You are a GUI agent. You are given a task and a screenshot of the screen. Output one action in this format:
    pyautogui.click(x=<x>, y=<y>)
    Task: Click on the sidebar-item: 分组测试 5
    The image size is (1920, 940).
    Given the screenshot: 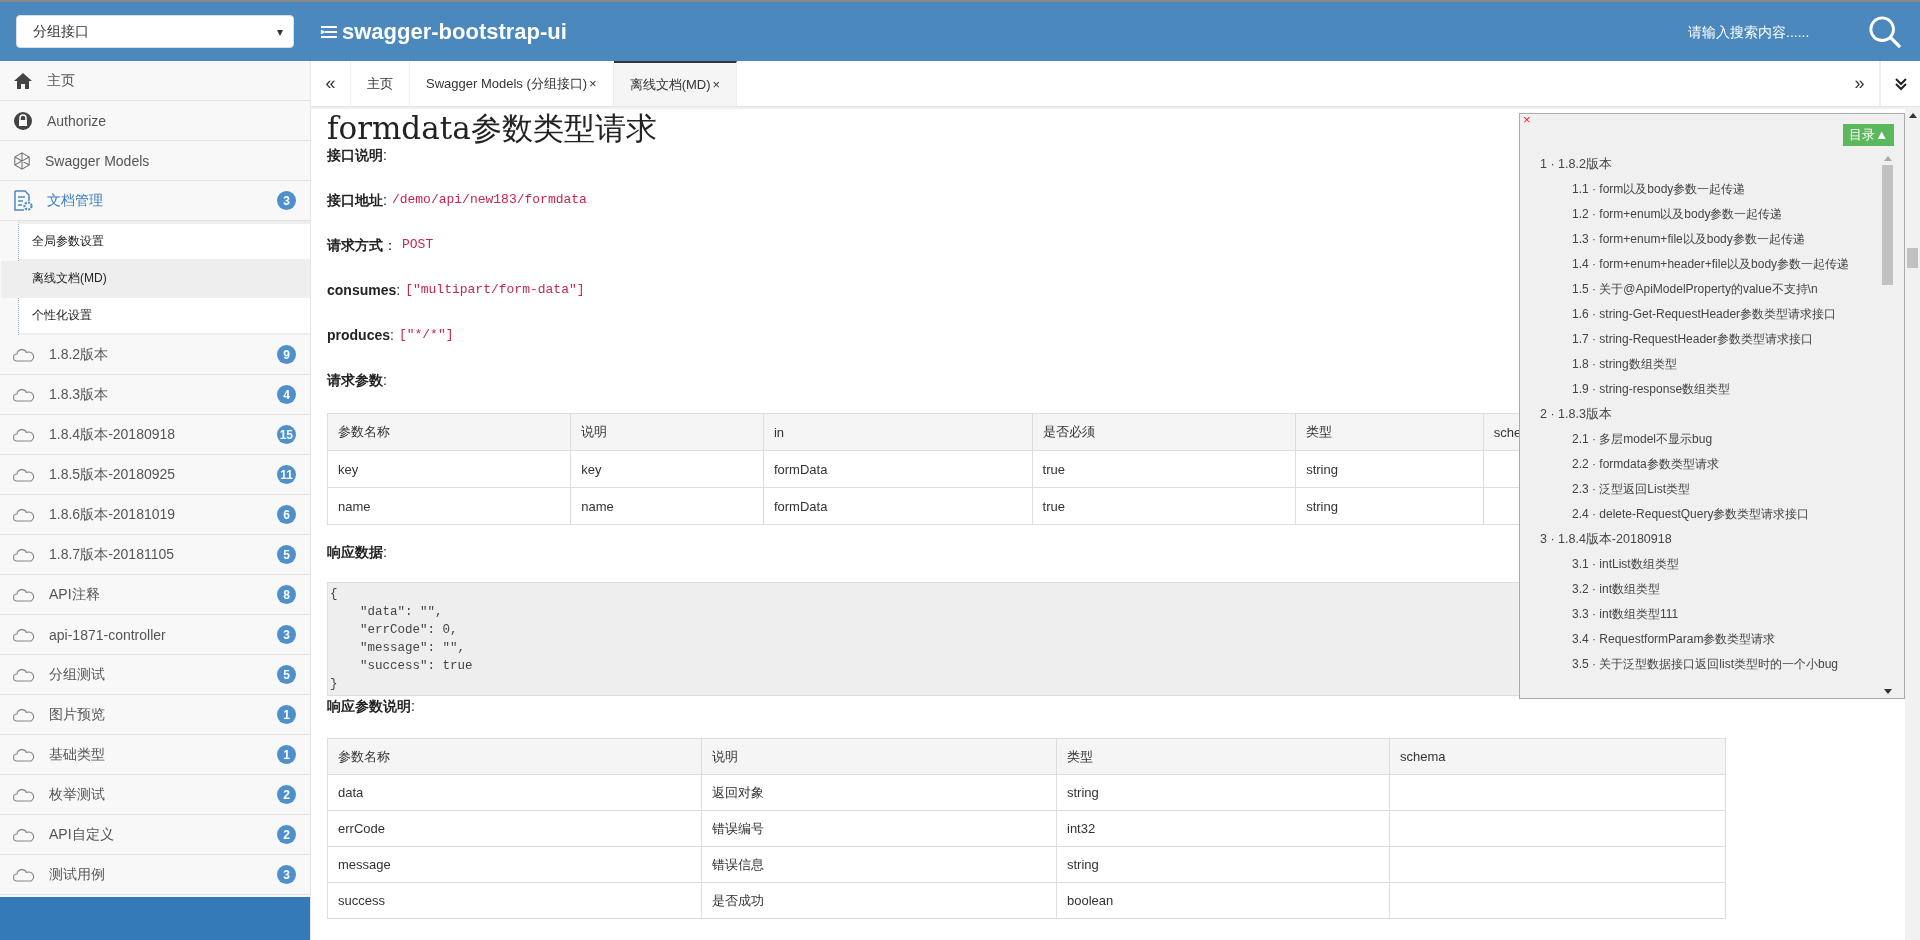 What is the action you would take?
    pyautogui.click(x=155, y=675)
    